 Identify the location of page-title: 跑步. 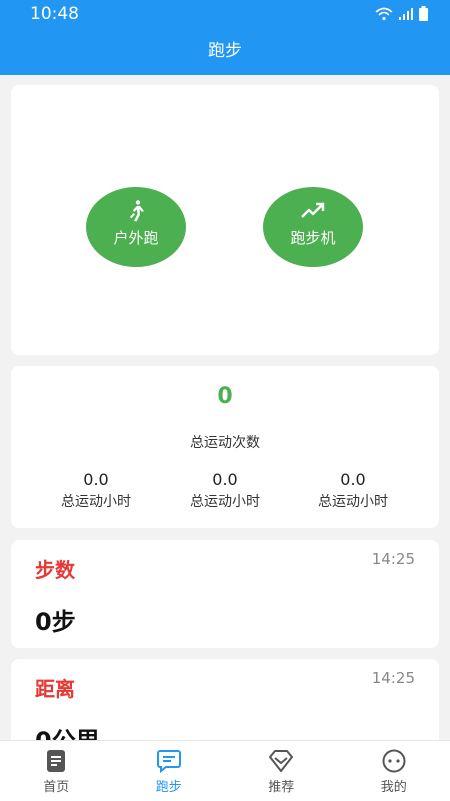
(225, 51).